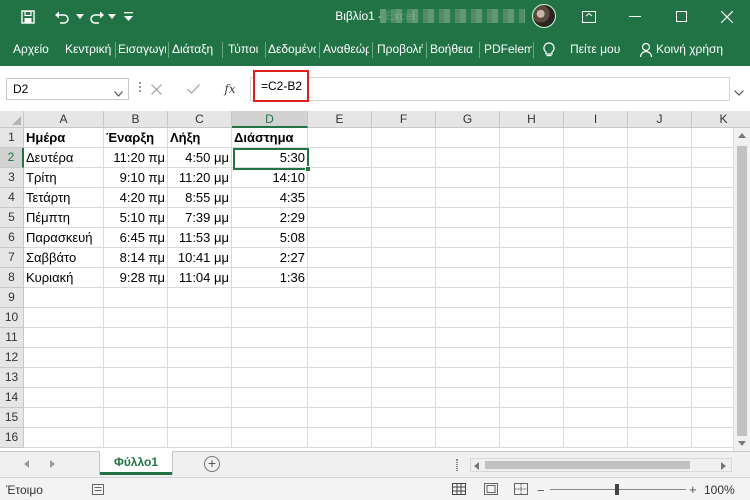  Describe the element at coordinates (596, 238) in the screenshot. I see `cell-i6` at that location.